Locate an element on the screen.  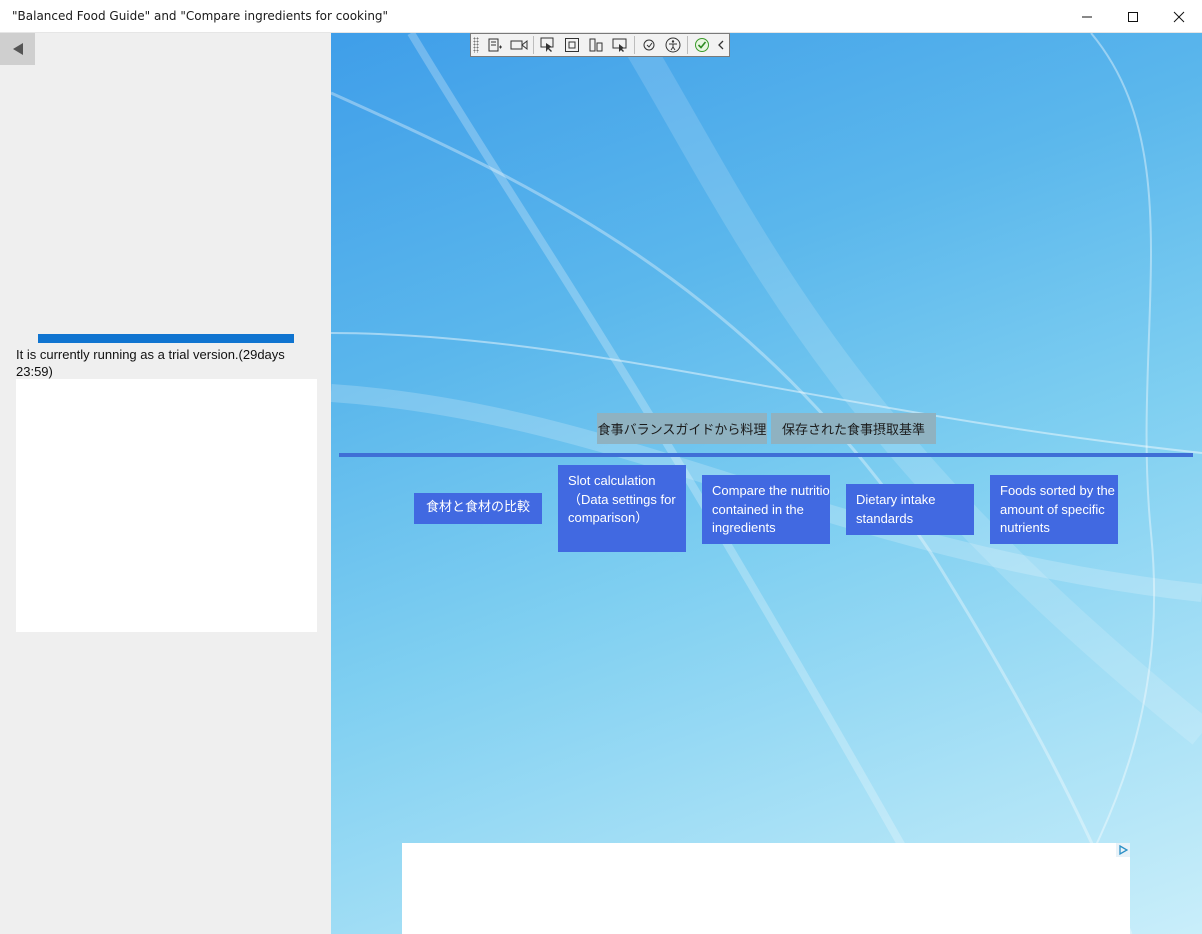
close-button is located at coordinates (1179, 16).